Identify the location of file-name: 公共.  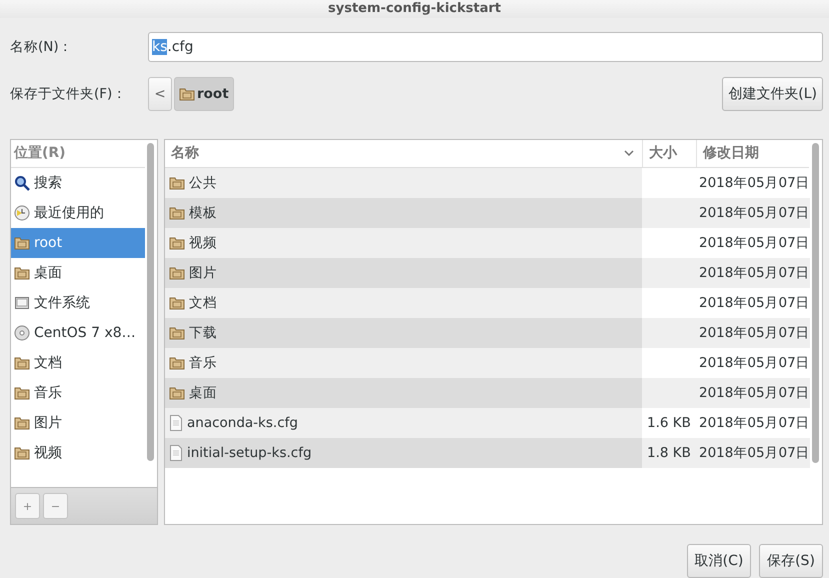
(203, 183).